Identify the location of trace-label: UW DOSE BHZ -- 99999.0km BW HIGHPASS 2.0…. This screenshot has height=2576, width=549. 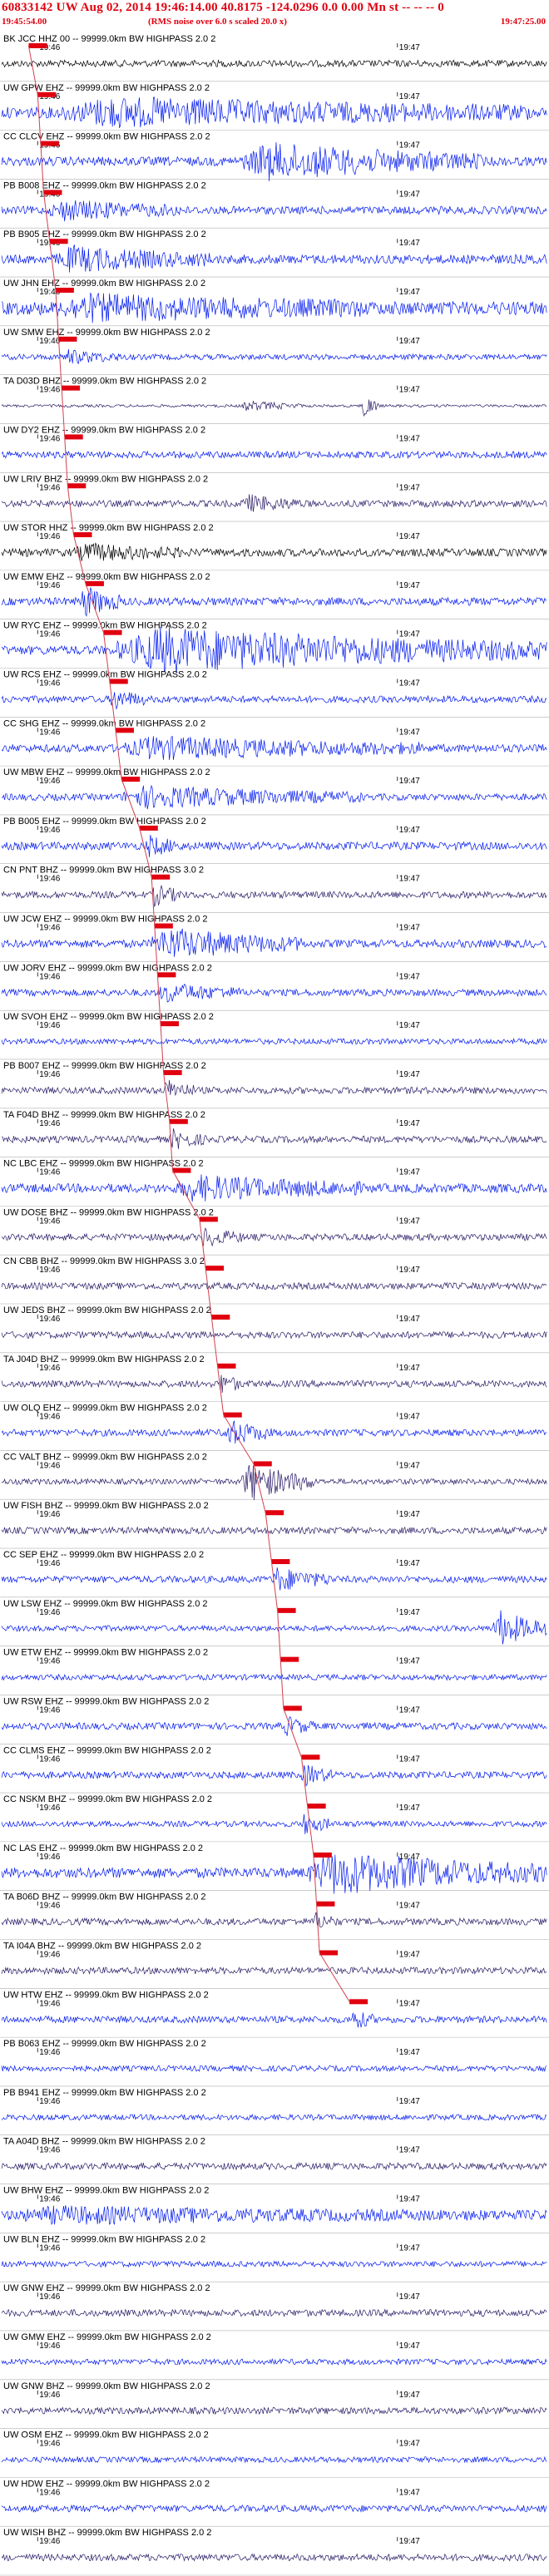
(108, 1212).